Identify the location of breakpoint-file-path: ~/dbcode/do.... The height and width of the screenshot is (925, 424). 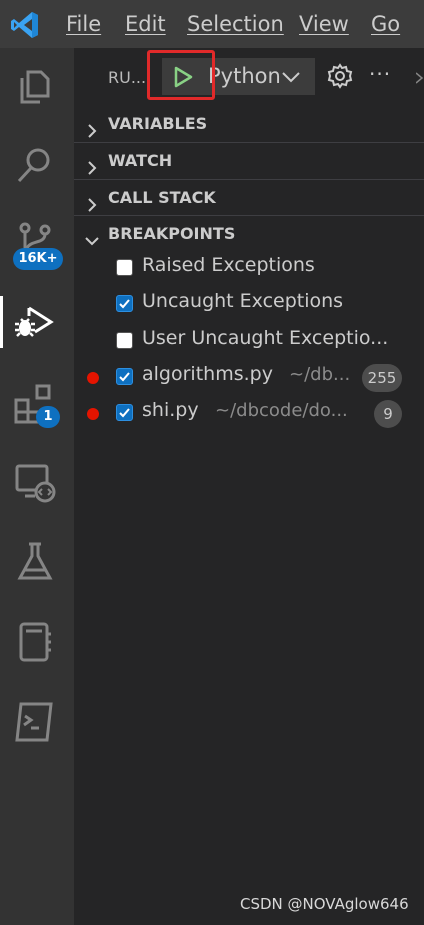
(281, 410).